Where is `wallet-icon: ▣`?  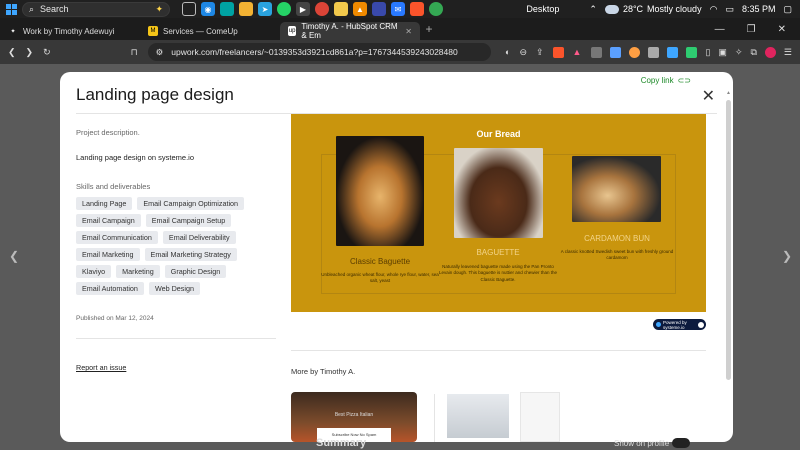
wallet-icon: ▣ is located at coordinates (722, 52).